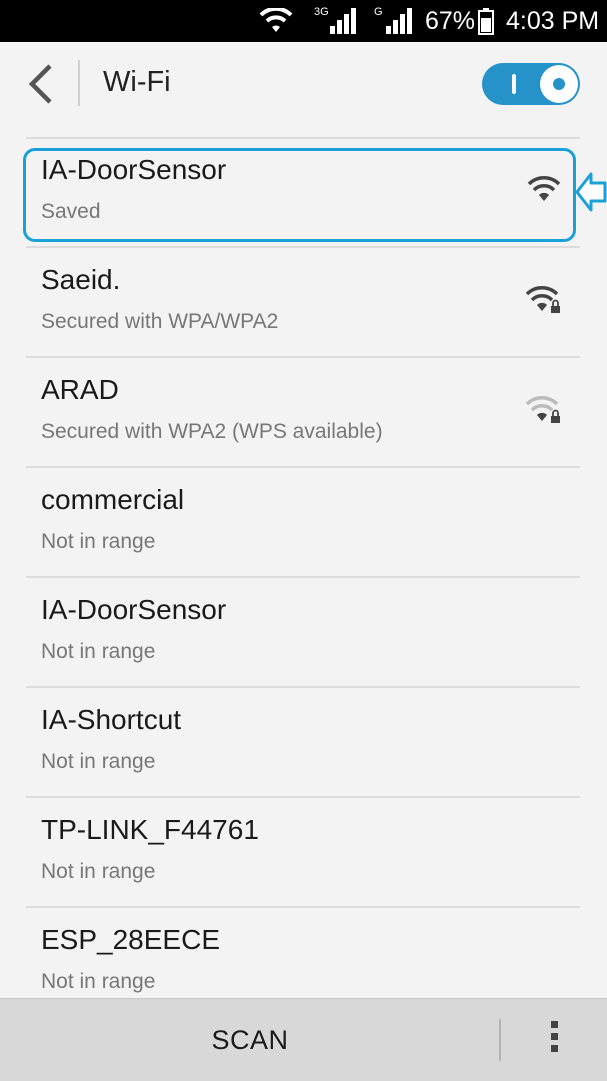 The width and height of the screenshot is (607, 1081). Describe the element at coordinates (79, 83) in the screenshot. I see `action-bar-divider` at that location.